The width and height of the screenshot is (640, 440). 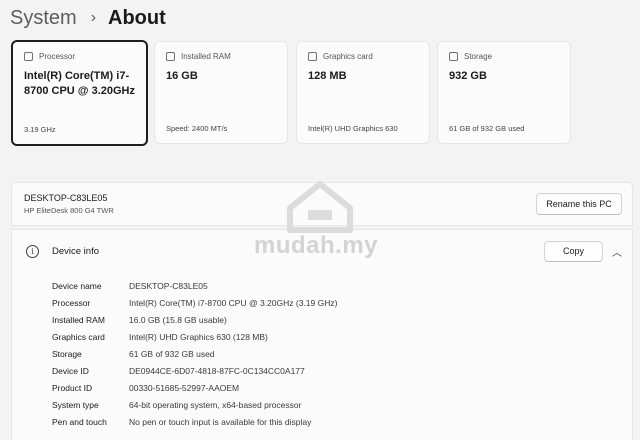 What do you see at coordinates (332, 288) in the screenshot?
I see `spec-row: Device name DESKTOP-C83LE05` at bounding box center [332, 288].